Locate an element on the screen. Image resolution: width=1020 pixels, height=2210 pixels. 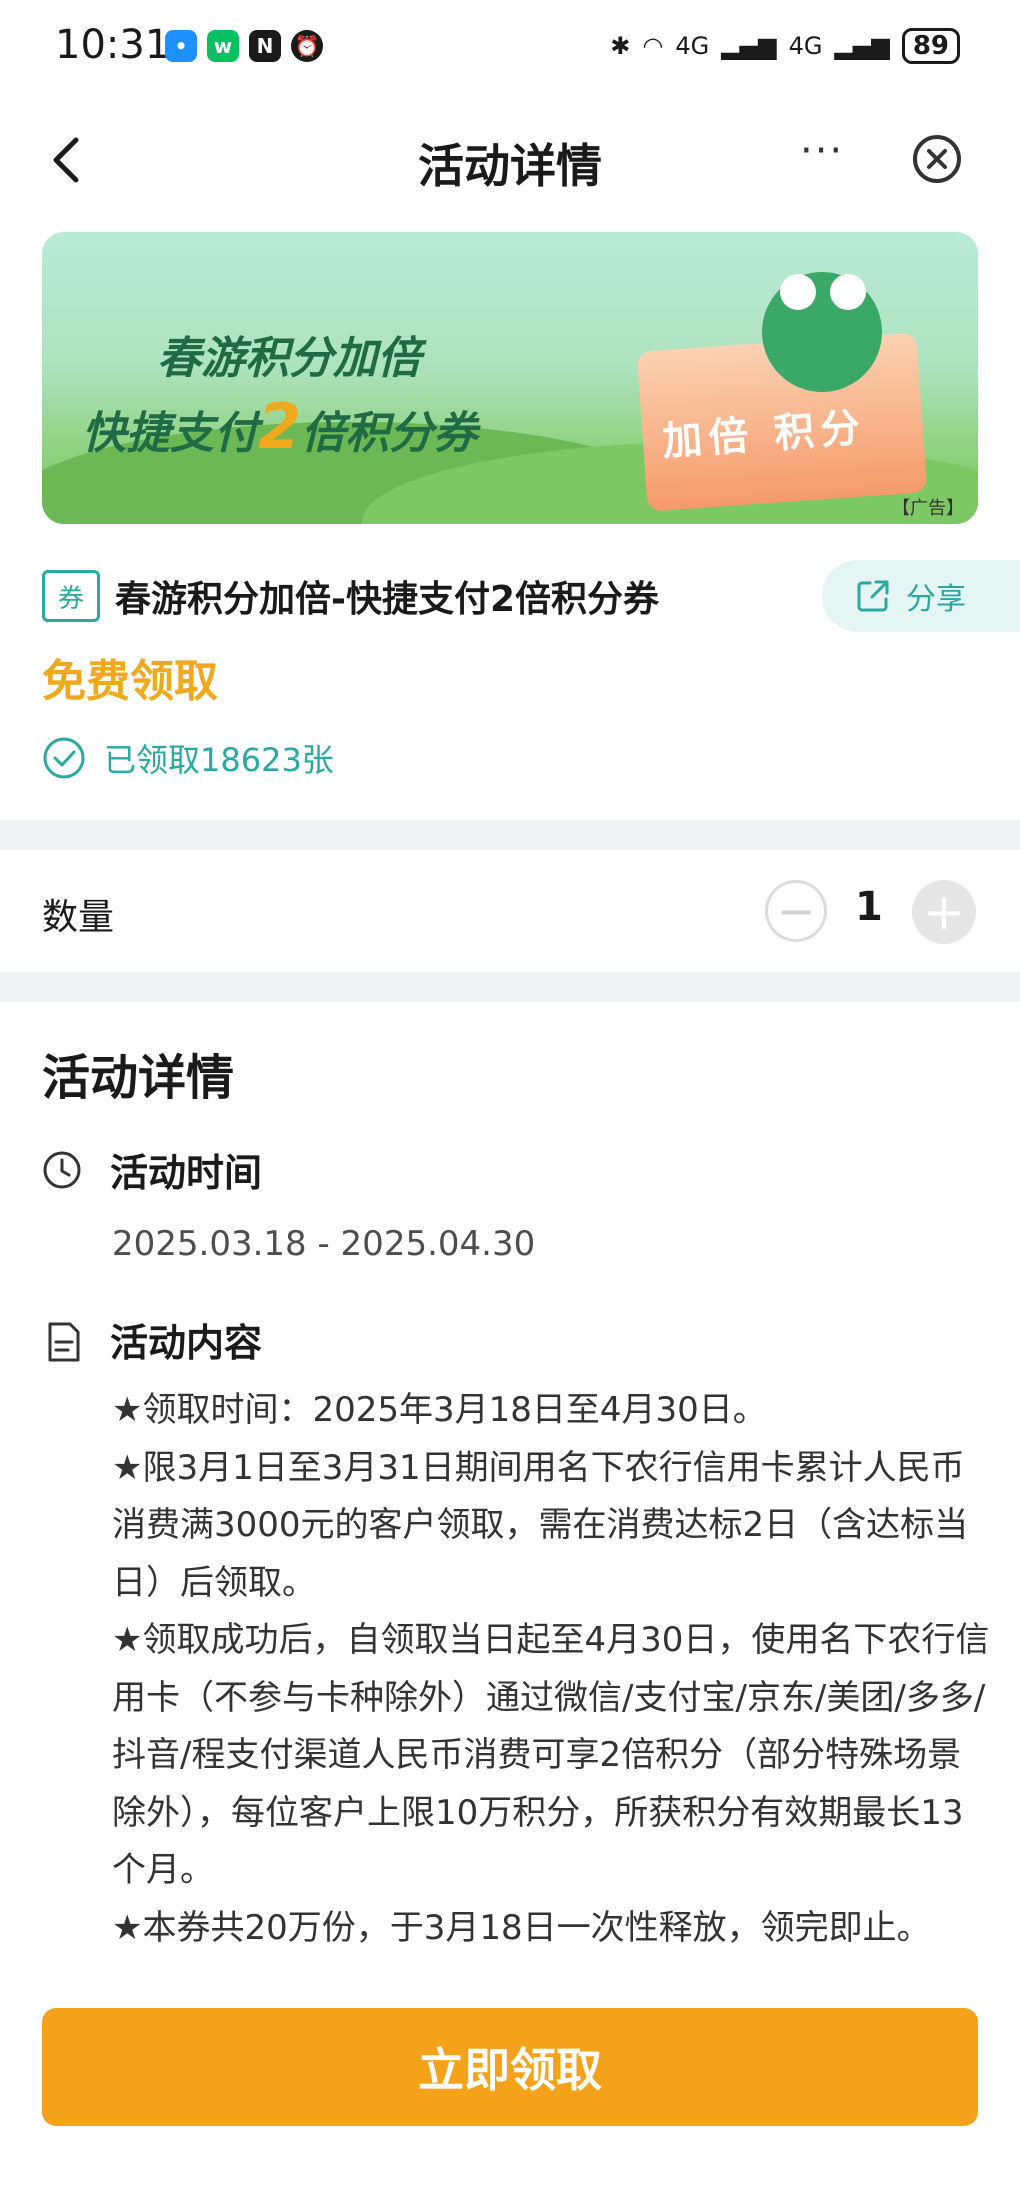
banner-headline: 春游积分加倍 is located at coordinates (289, 358).